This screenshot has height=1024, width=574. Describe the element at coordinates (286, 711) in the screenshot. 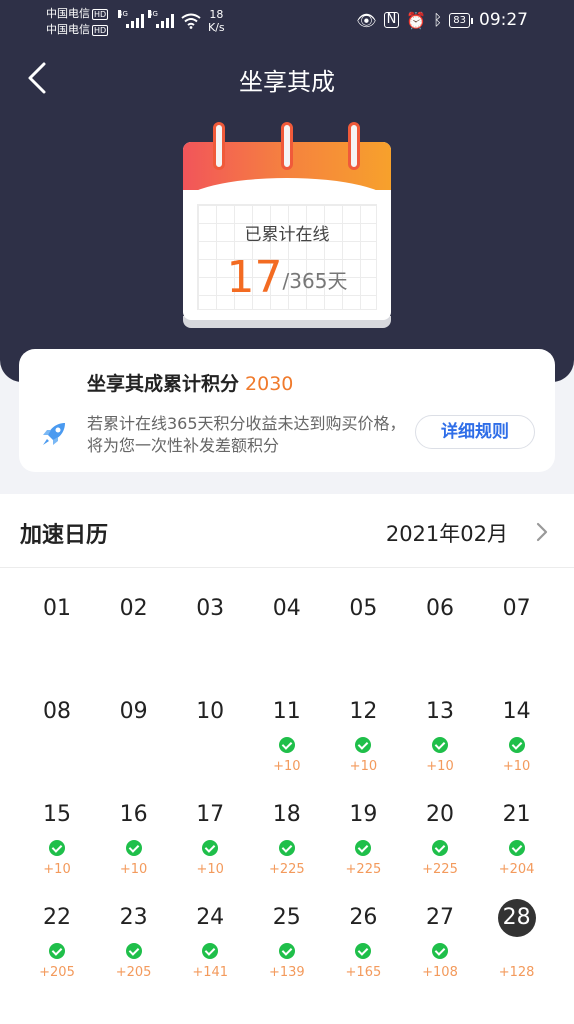

I see `calendar-day-number: 11` at that location.